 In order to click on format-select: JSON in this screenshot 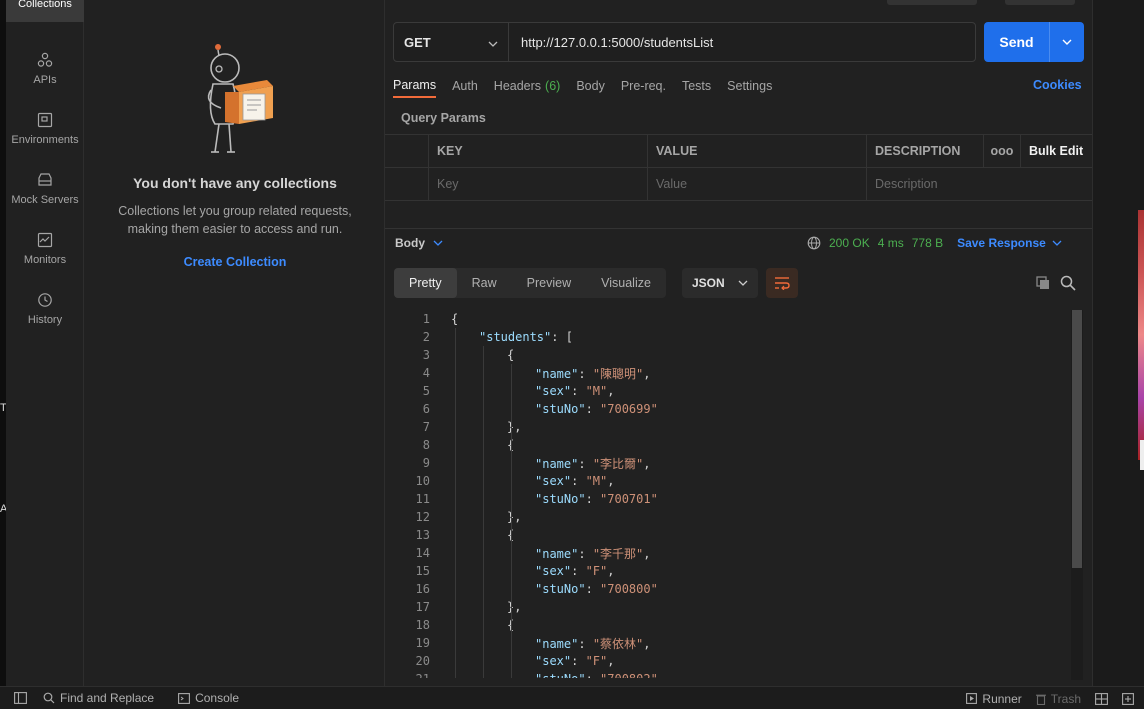, I will do `click(720, 283)`.